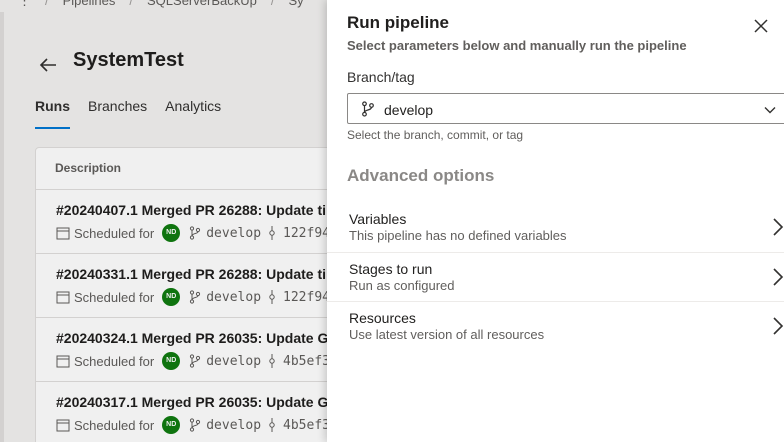 The height and width of the screenshot is (442, 784). What do you see at coordinates (409, 110) in the screenshot?
I see `branch-tag-value: develop` at bounding box center [409, 110].